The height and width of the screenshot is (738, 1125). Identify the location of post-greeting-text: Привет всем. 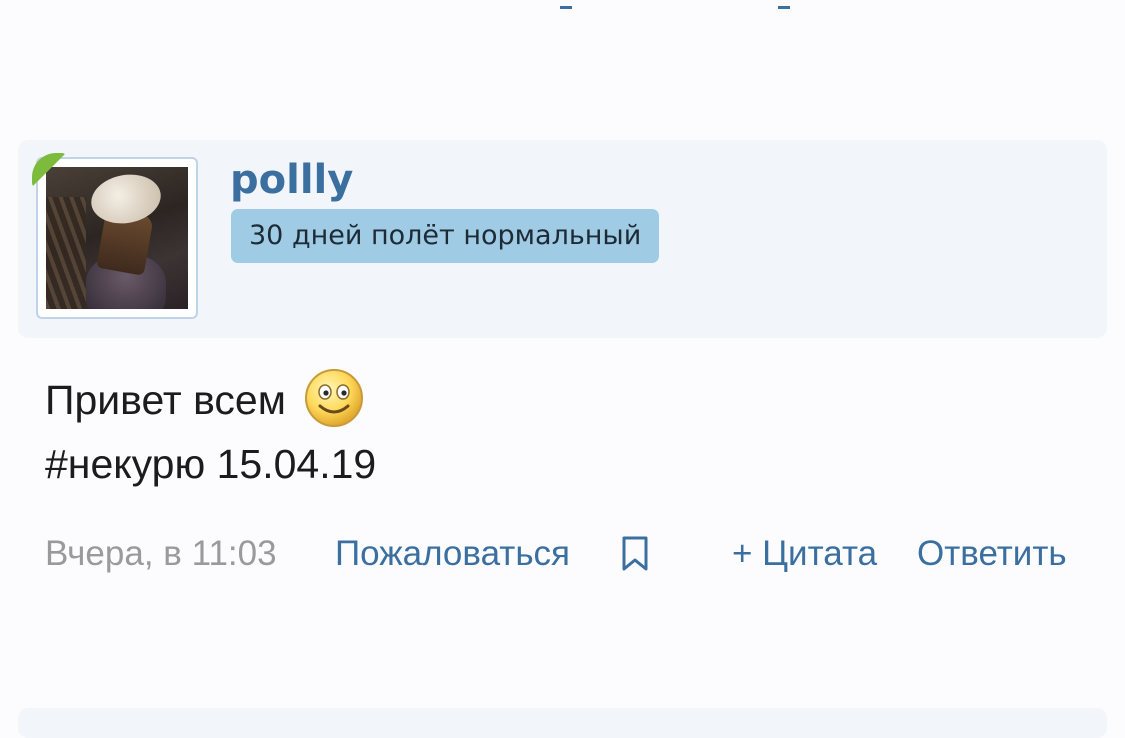
(165, 400).